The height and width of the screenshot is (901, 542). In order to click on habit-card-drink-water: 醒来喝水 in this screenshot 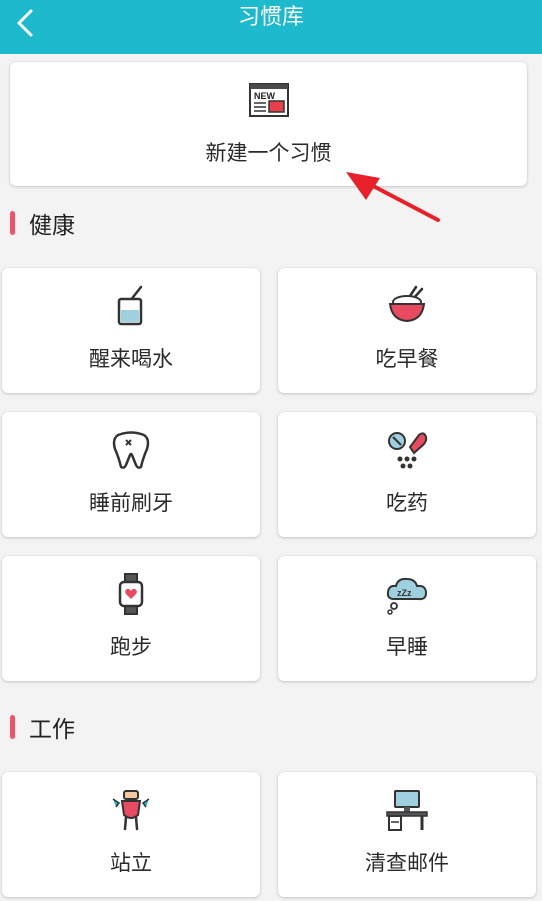, I will do `click(131, 330)`.